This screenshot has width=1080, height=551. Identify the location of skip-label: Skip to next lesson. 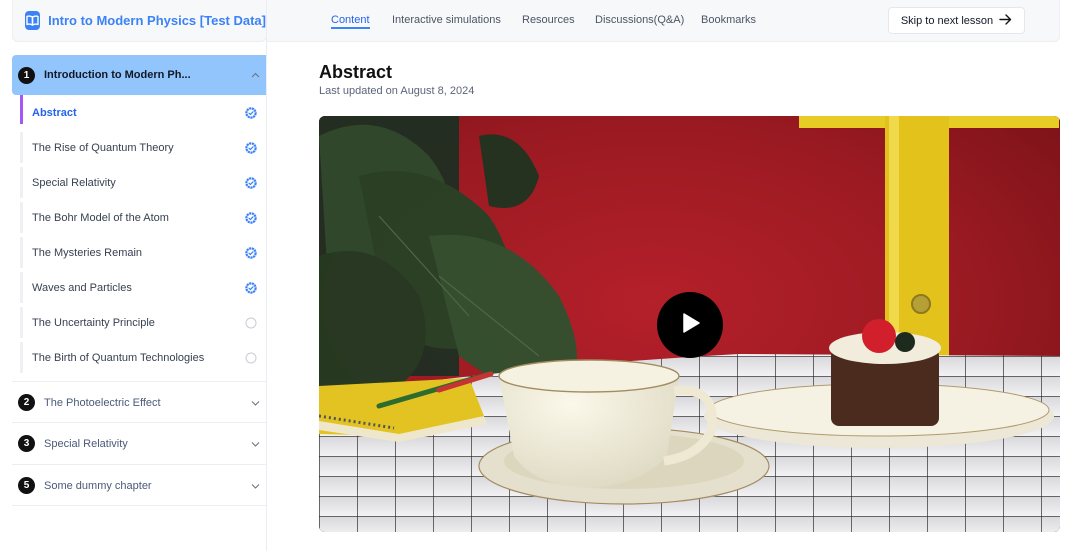
(947, 20).